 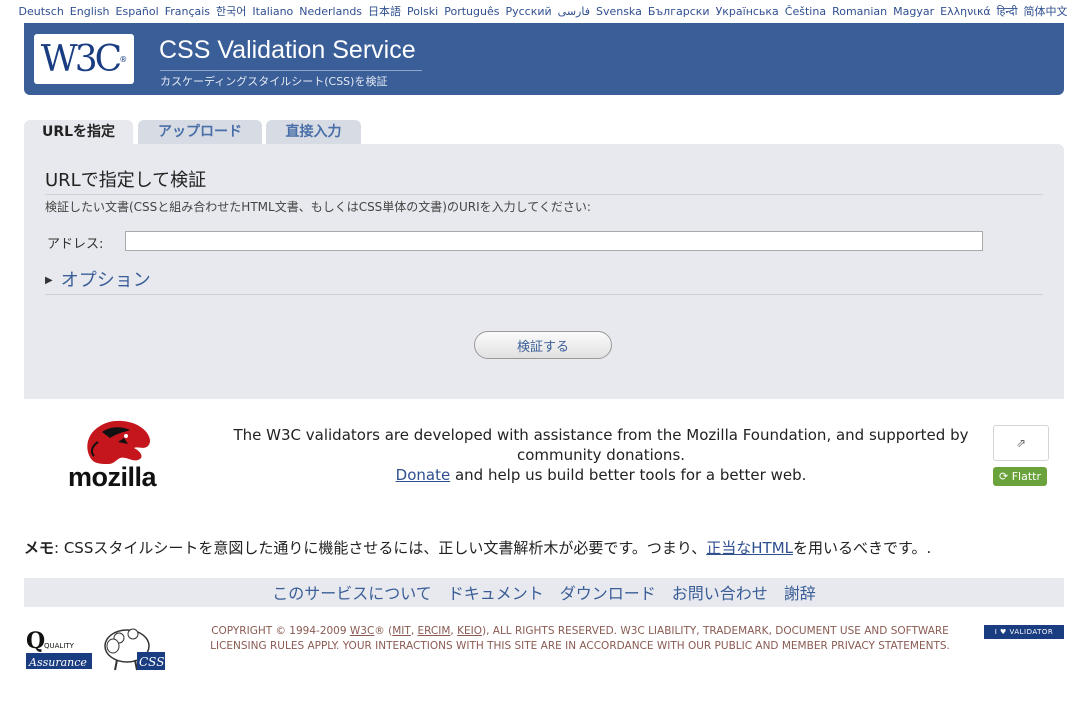 I want to click on flattr-icon: ⟳, so click(x=1004, y=476).